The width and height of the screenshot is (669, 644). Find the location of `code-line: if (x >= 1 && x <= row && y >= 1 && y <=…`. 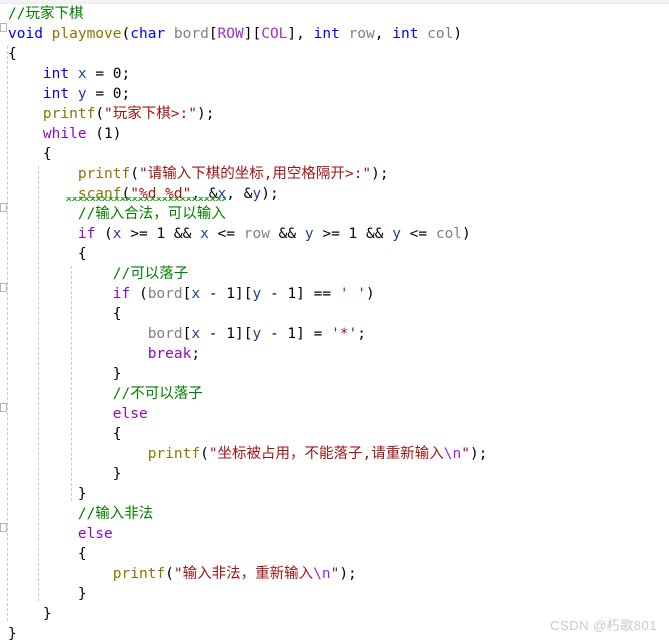

code-line: if (x >= 1 && x <= row && y >= 1 && y <=… is located at coordinates (334, 234).